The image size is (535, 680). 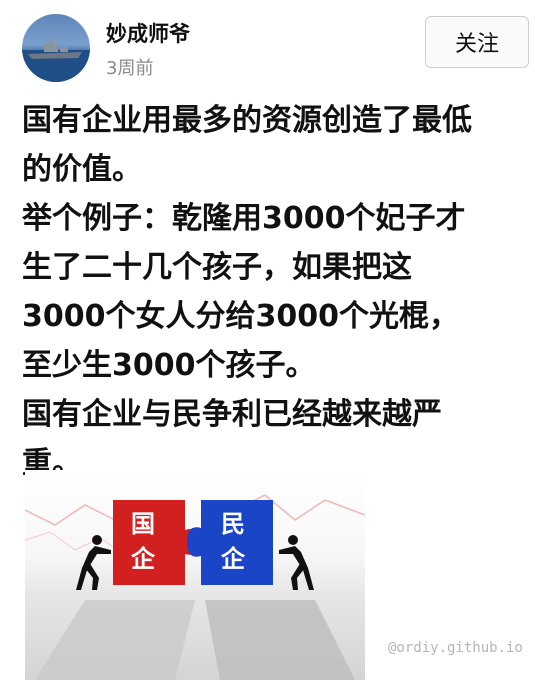 What do you see at coordinates (82, 169) in the screenshot?
I see `post-line: 的价值。` at bounding box center [82, 169].